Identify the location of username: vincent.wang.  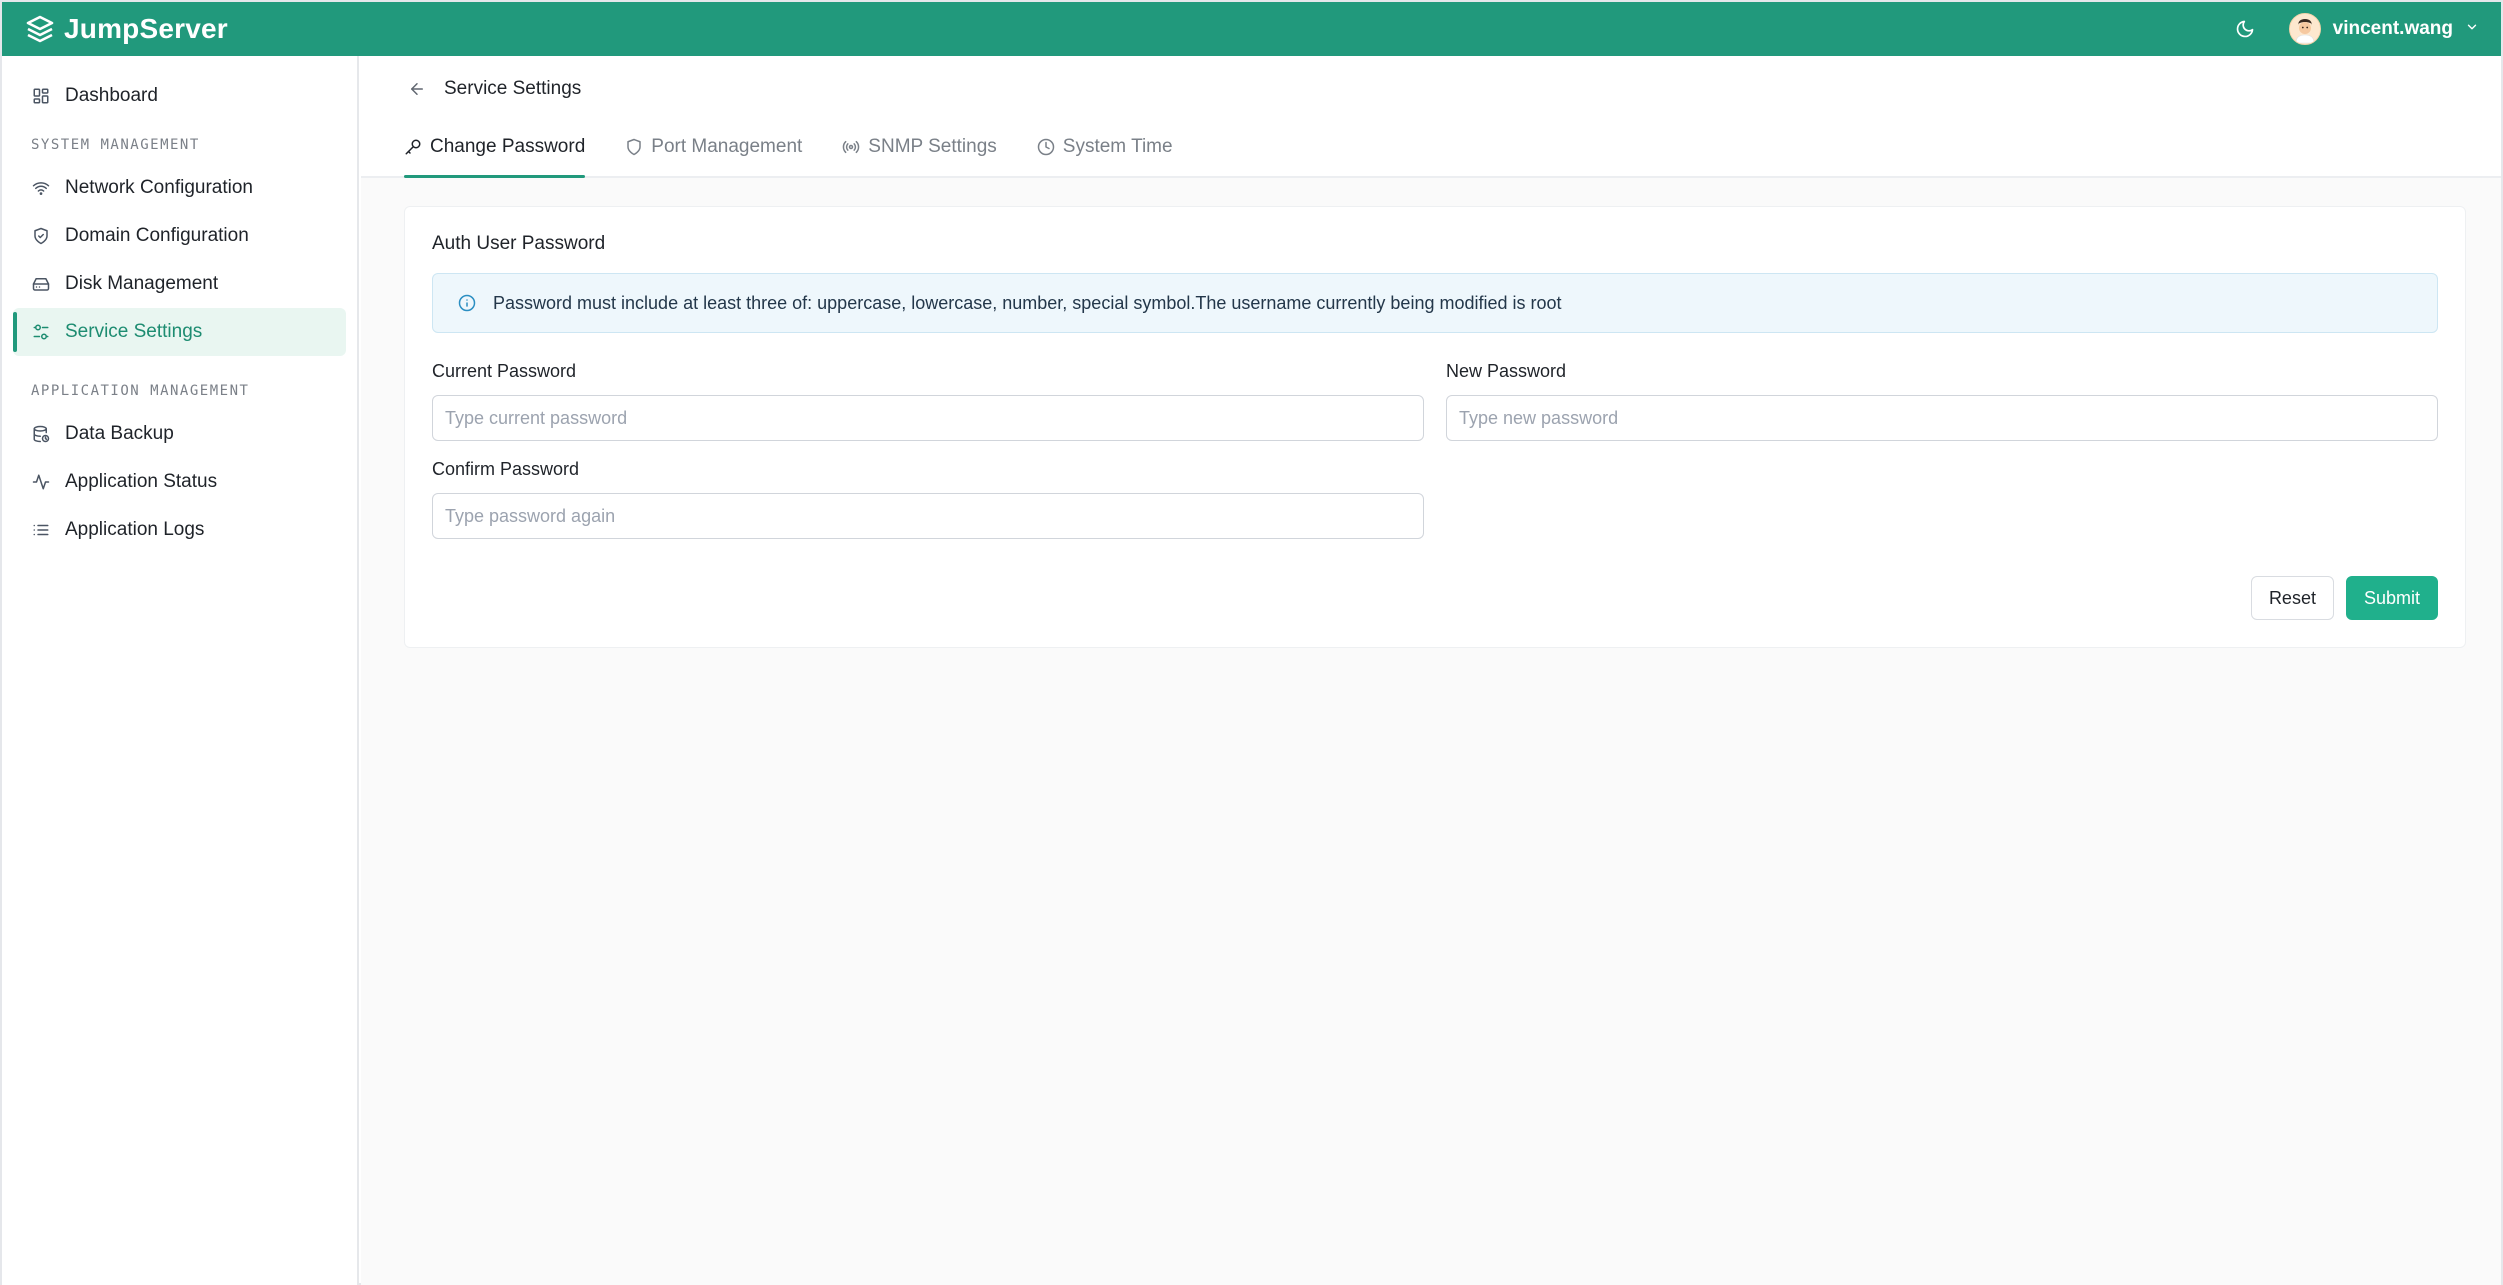
(2392, 28).